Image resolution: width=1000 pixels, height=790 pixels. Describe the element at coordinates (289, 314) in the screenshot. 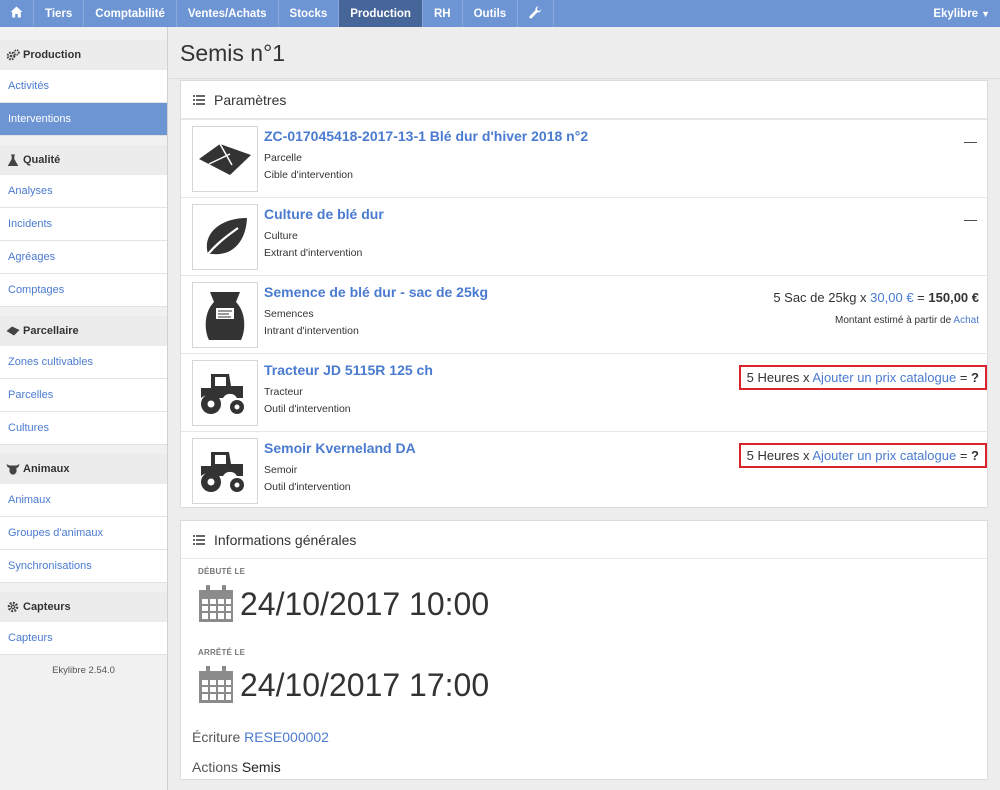

I see `parameter-type: Semences` at that location.